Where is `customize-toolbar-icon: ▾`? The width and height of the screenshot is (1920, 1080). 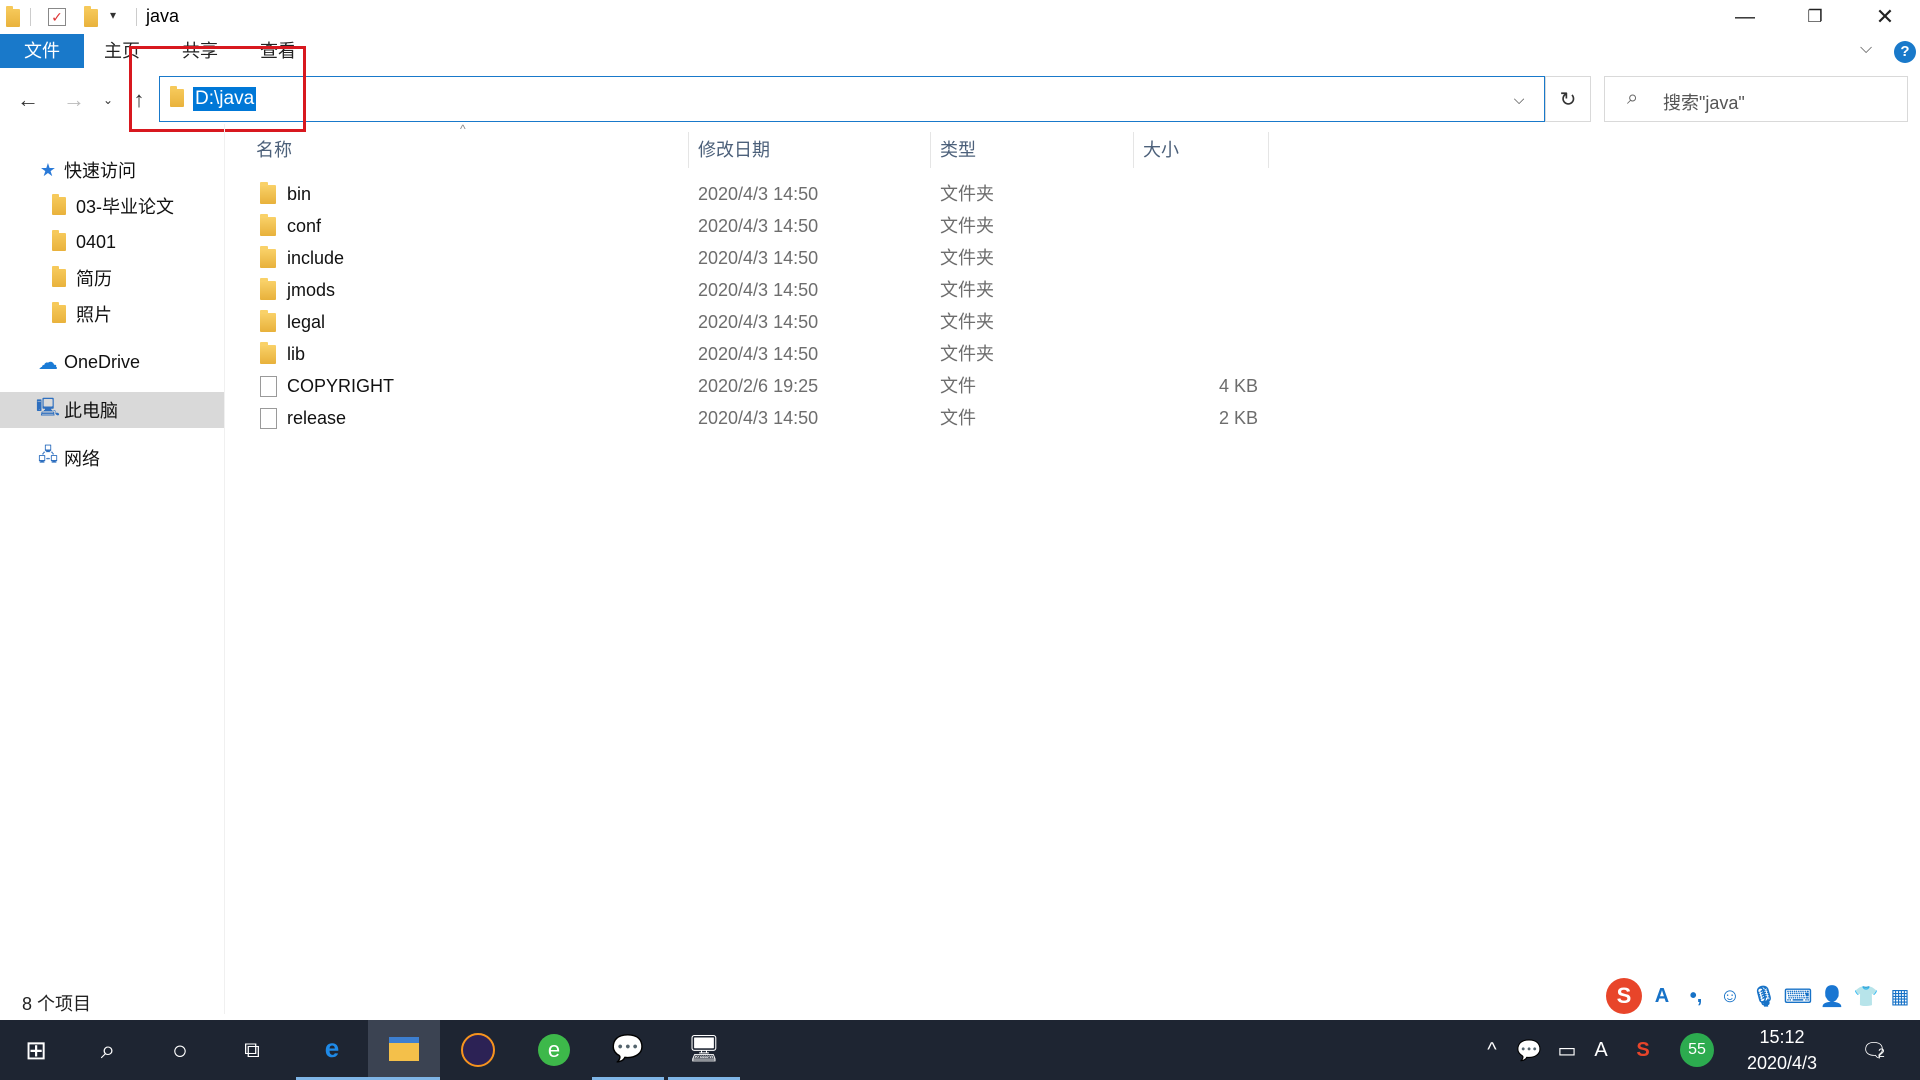 customize-toolbar-icon: ▾ is located at coordinates (113, 15).